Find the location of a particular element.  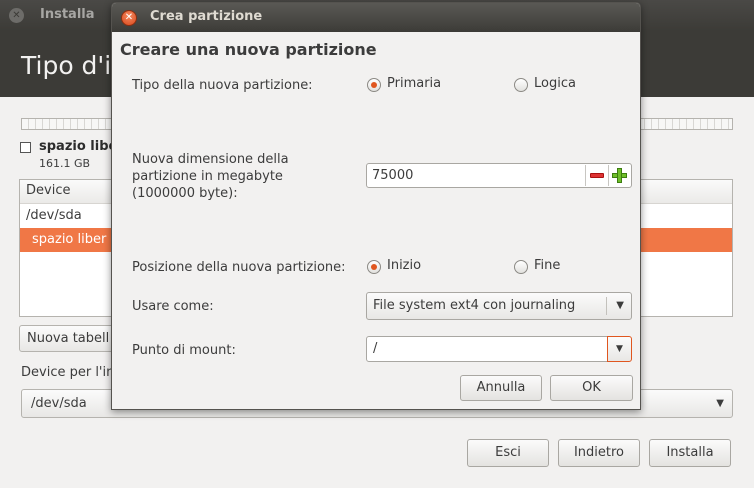

dialog-title: Crea partizione is located at coordinates (206, 16).